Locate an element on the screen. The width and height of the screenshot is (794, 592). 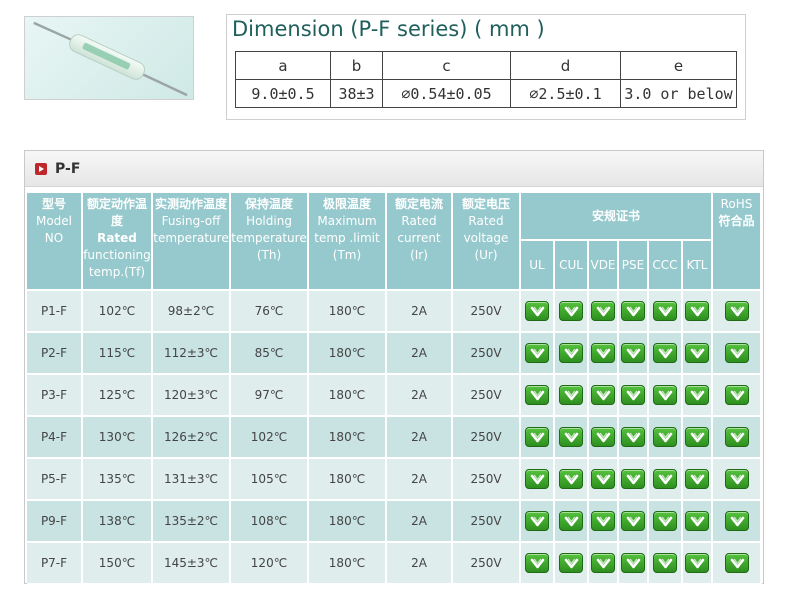
col-model: 型号 Model NO is located at coordinates (55, 242).